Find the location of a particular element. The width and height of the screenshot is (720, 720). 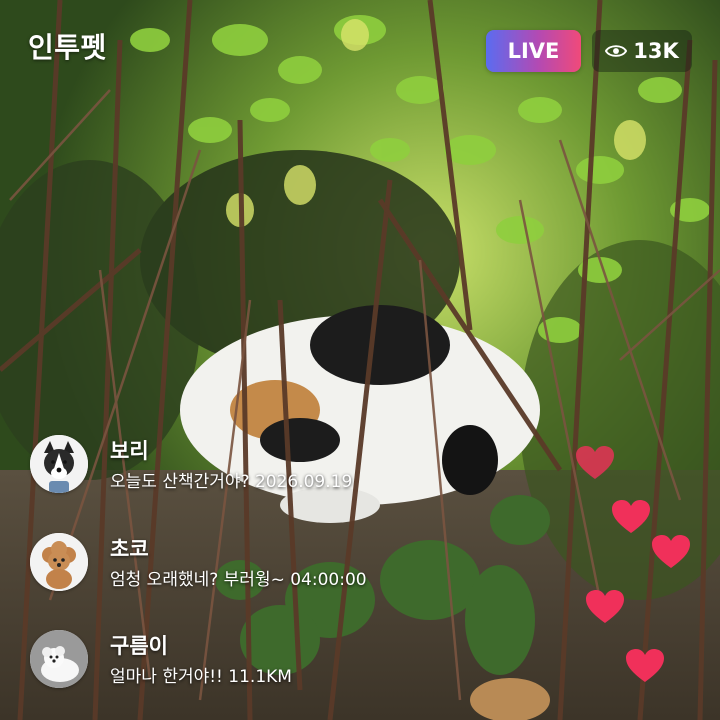

comment-text: 엄청 오래했네? 부러웡~ 04:00:00 is located at coordinates (238, 580).